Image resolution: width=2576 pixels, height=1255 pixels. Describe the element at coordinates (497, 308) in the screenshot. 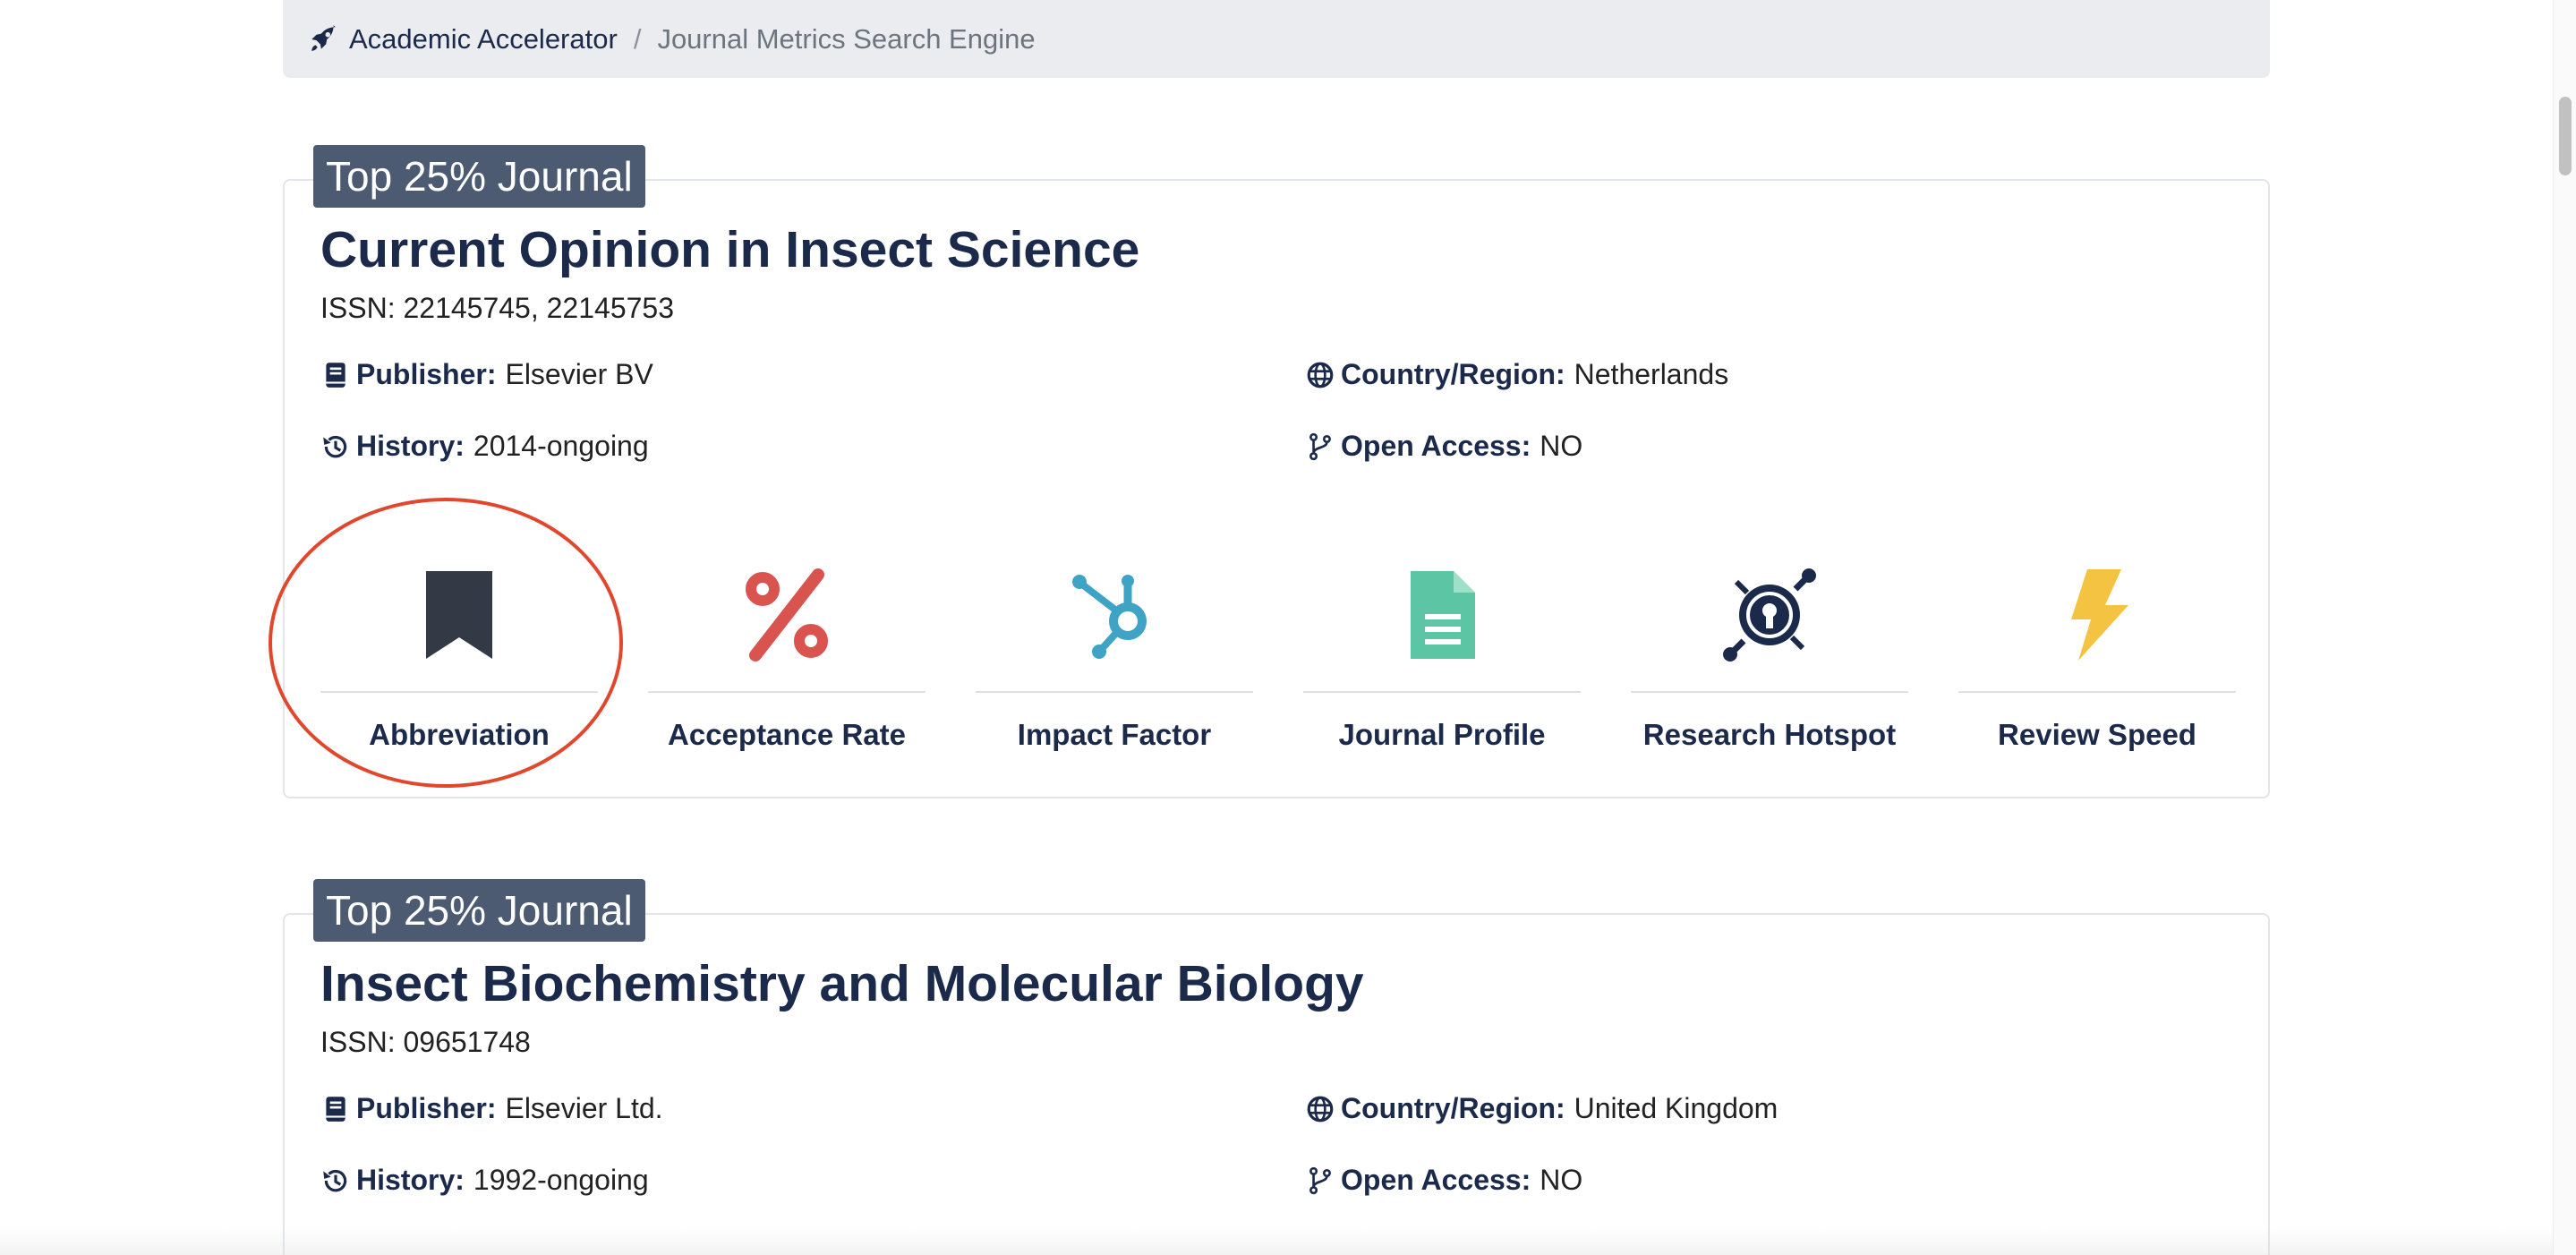

I see `journal-issn: ISSN: 22145745, 22145753` at that location.